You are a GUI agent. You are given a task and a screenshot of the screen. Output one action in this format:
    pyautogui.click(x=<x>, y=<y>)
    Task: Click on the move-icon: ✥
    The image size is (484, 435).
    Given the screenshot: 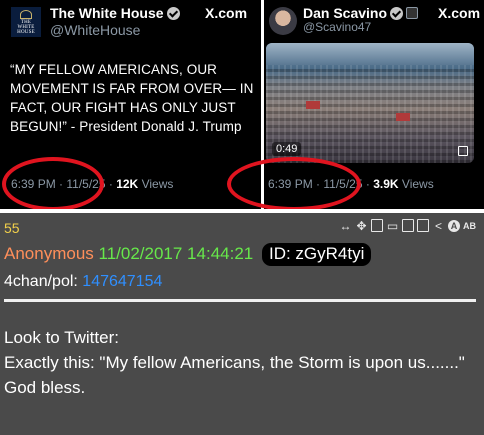 What is the action you would take?
    pyautogui.click(x=361, y=225)
    